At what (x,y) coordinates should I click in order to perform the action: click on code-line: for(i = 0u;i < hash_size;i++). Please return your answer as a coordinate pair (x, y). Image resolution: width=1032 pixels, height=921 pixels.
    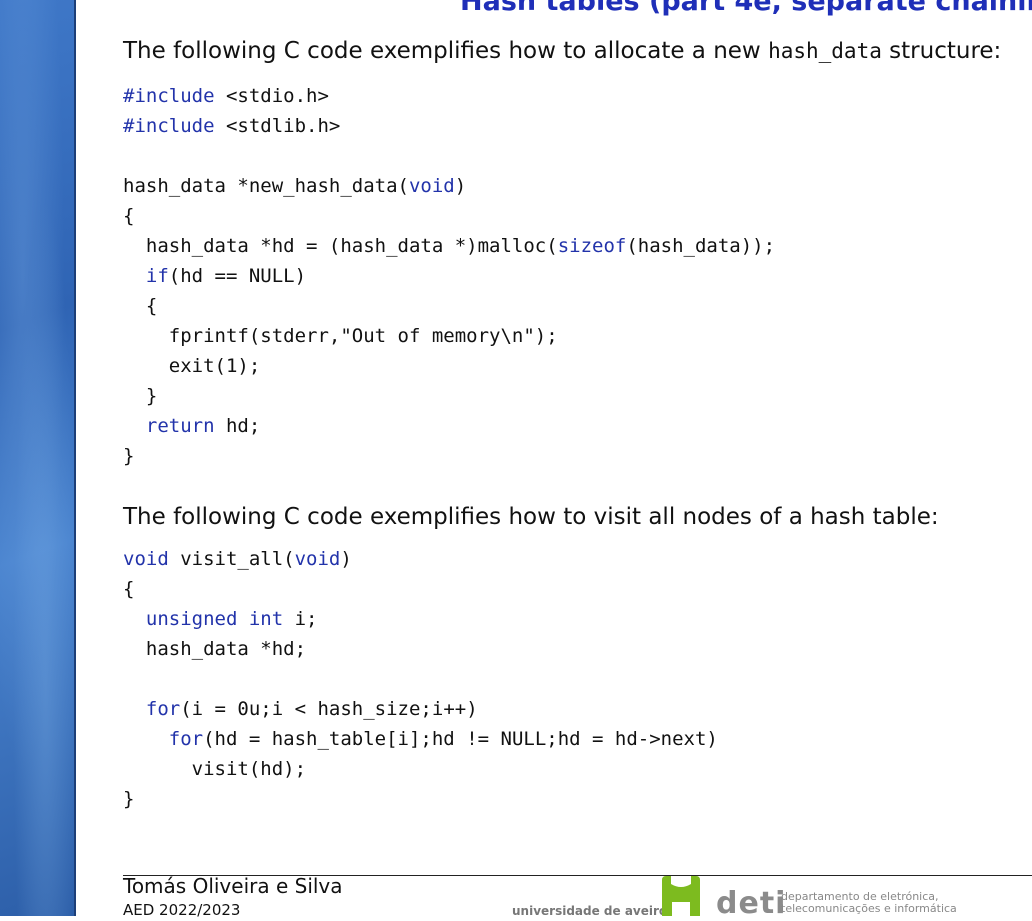
    Looking at the image, I should click on (420, 709).